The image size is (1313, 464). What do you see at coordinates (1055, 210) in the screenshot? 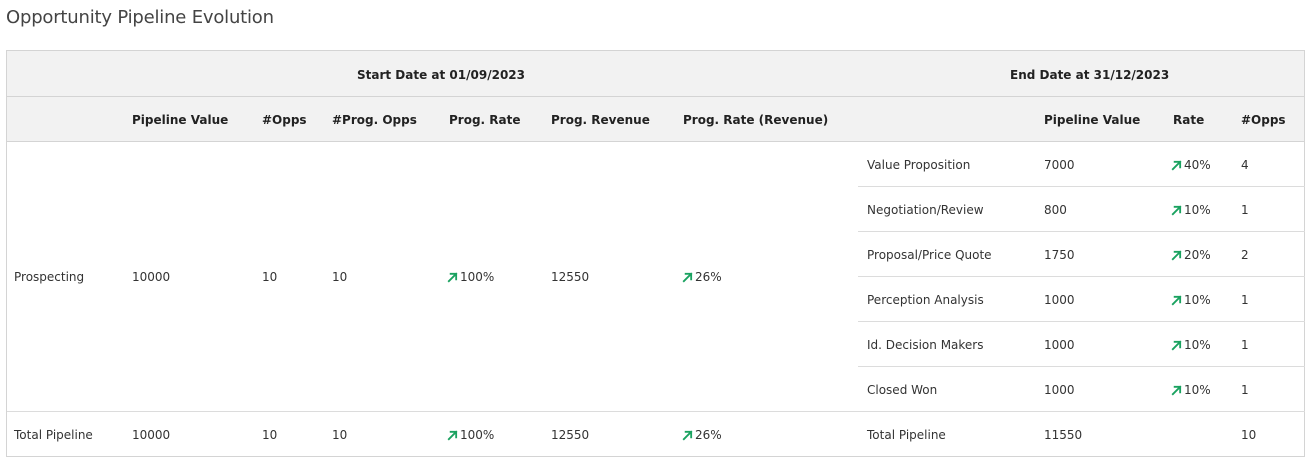
I see `end-pipeline-value-cell: 800` at bounding box center [1055, 210].